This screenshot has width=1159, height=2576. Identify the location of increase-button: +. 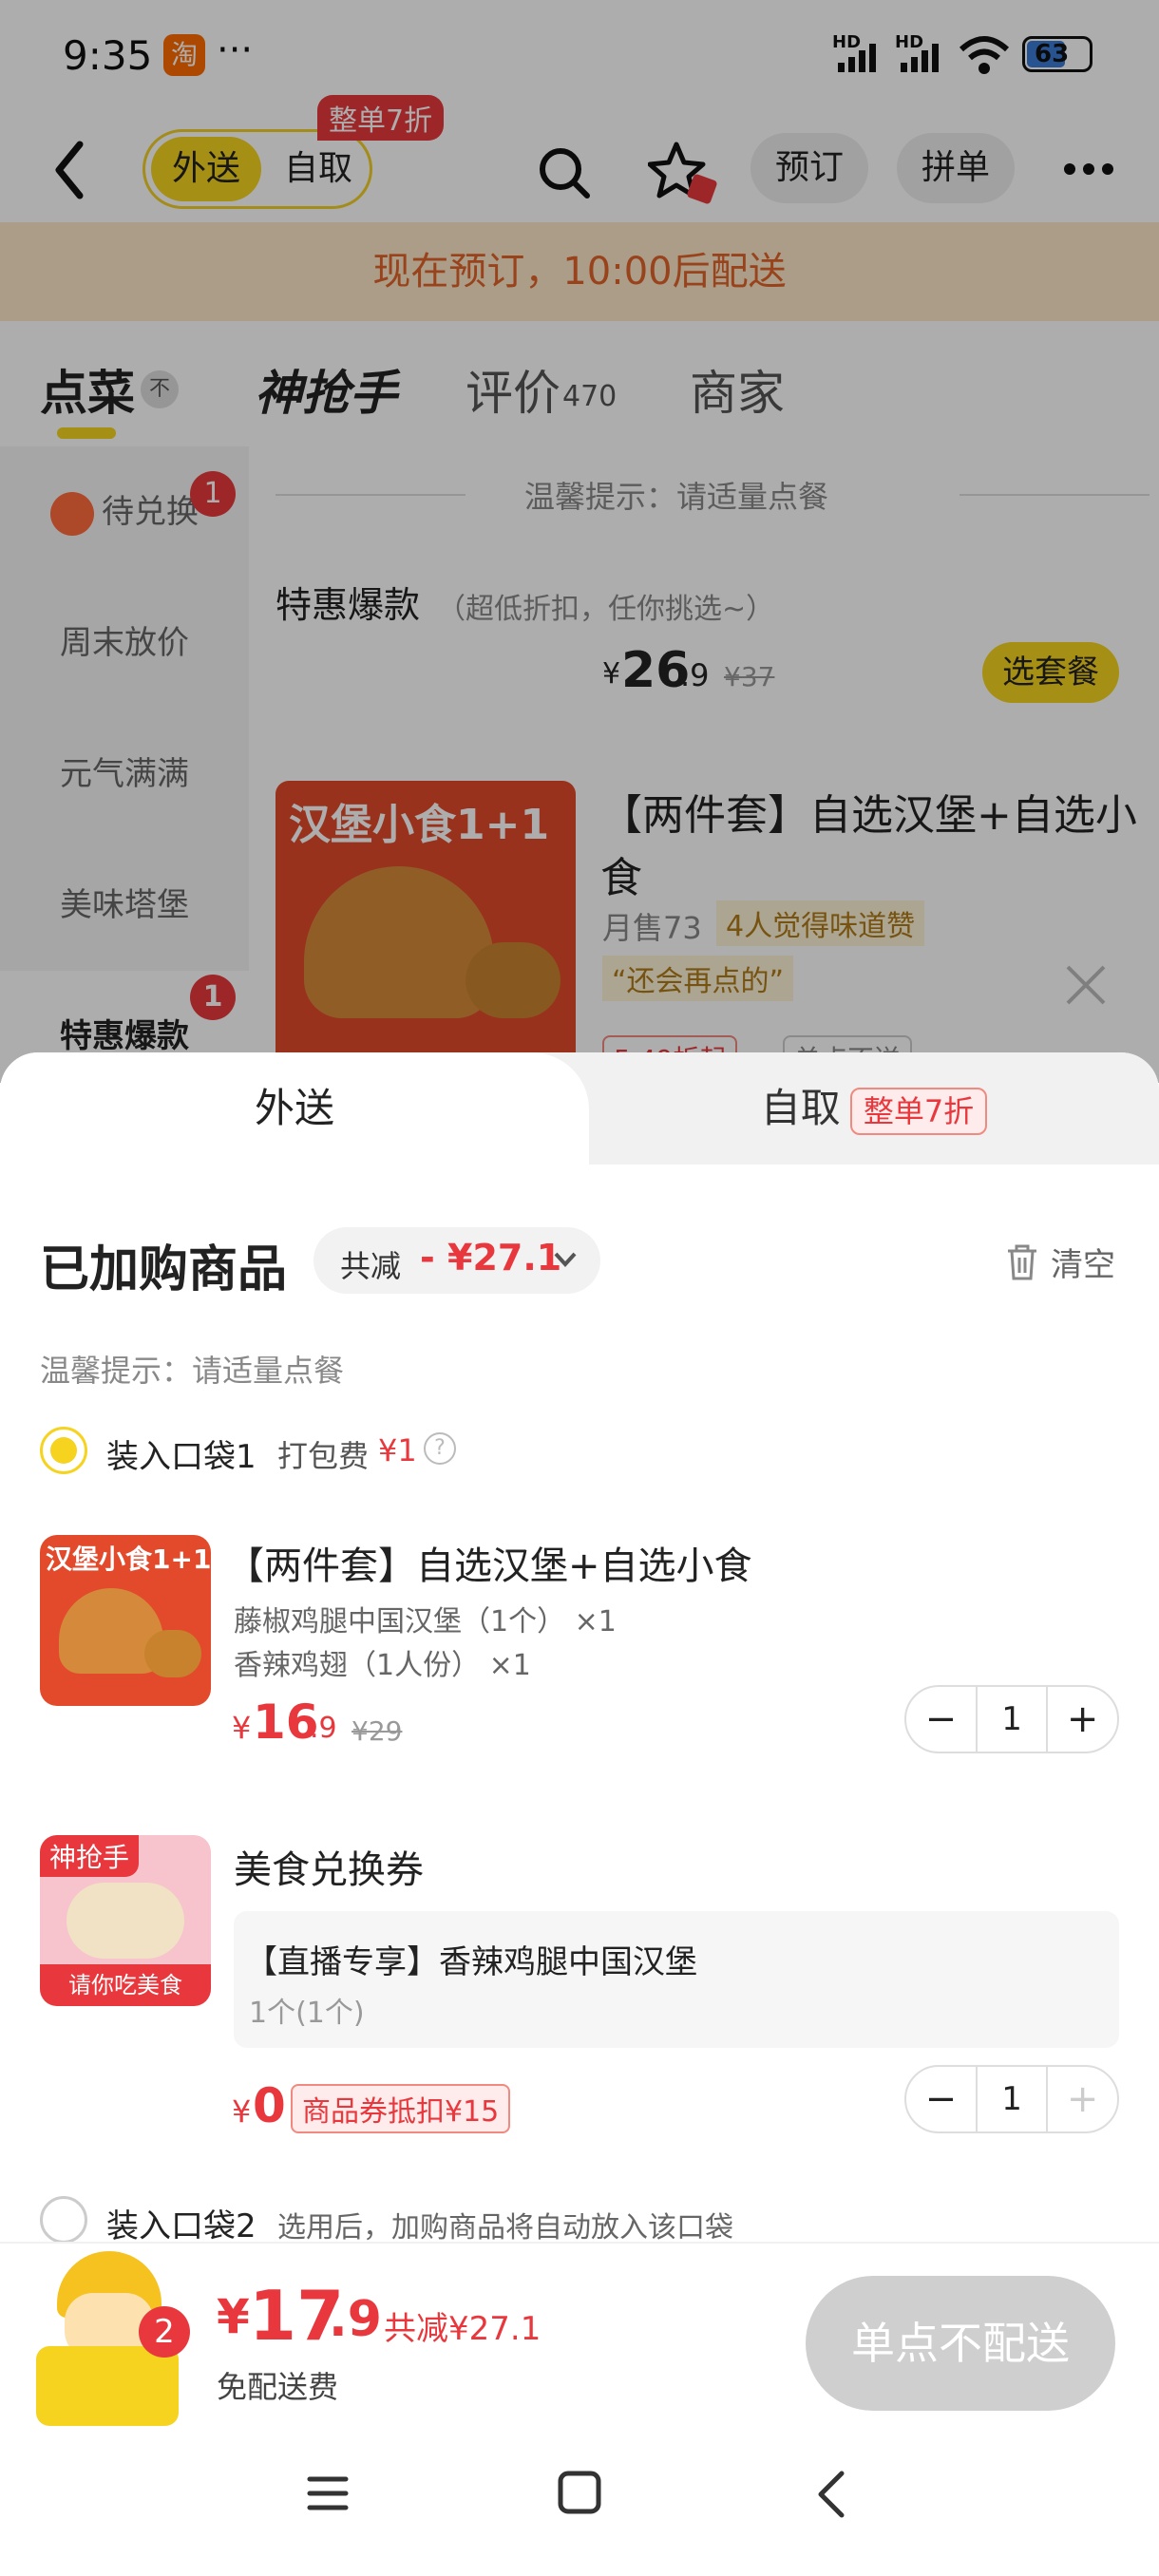
(1082, 1719).